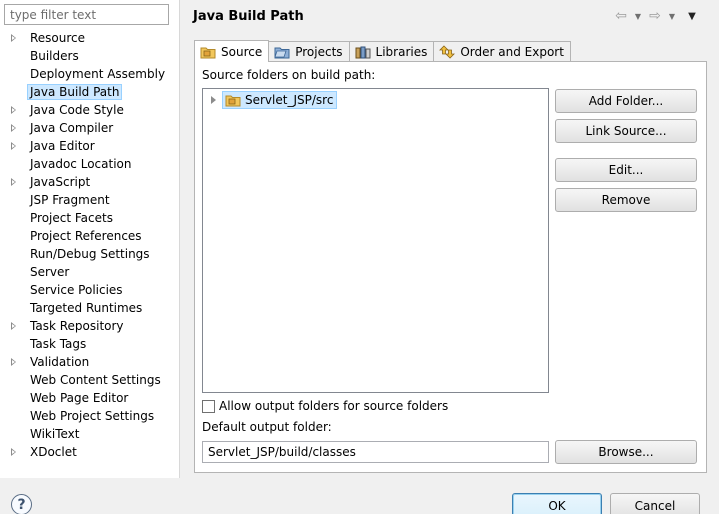 Image resolution: width=719 pixels, height=514 pixels. Describe the element at coordinates (77, 110) in the screenshot. I see `tree-item-label: Java Code Style` at that location.